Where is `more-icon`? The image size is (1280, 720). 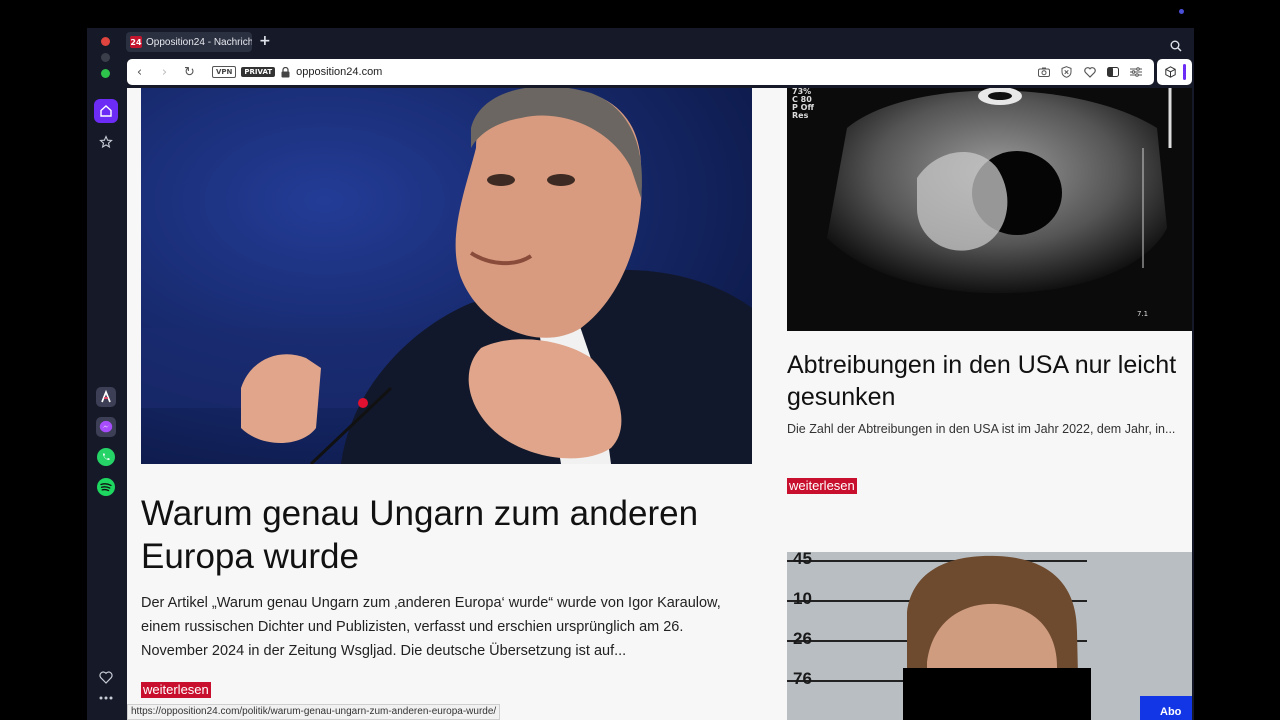
more-icon is located at coordinates (106, 698).